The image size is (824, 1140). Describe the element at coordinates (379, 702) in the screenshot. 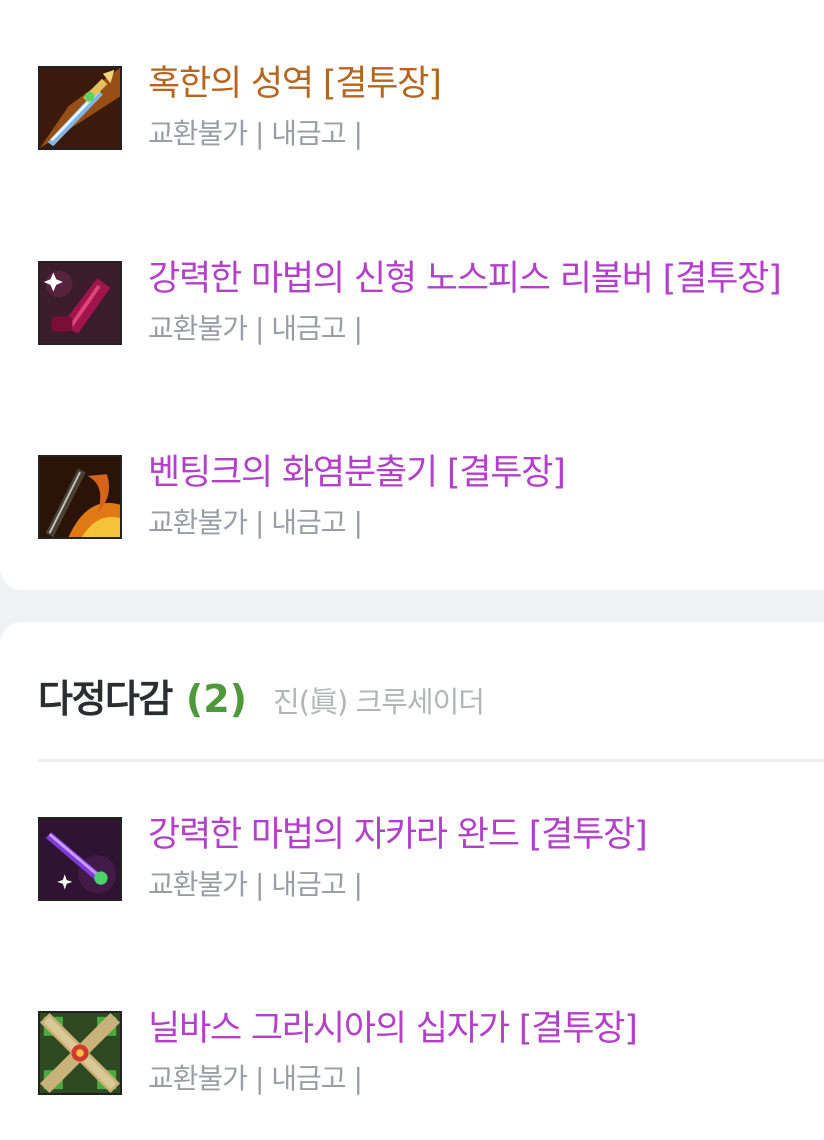

I see `set-class: 진(眞) 크루세이더` at that location.